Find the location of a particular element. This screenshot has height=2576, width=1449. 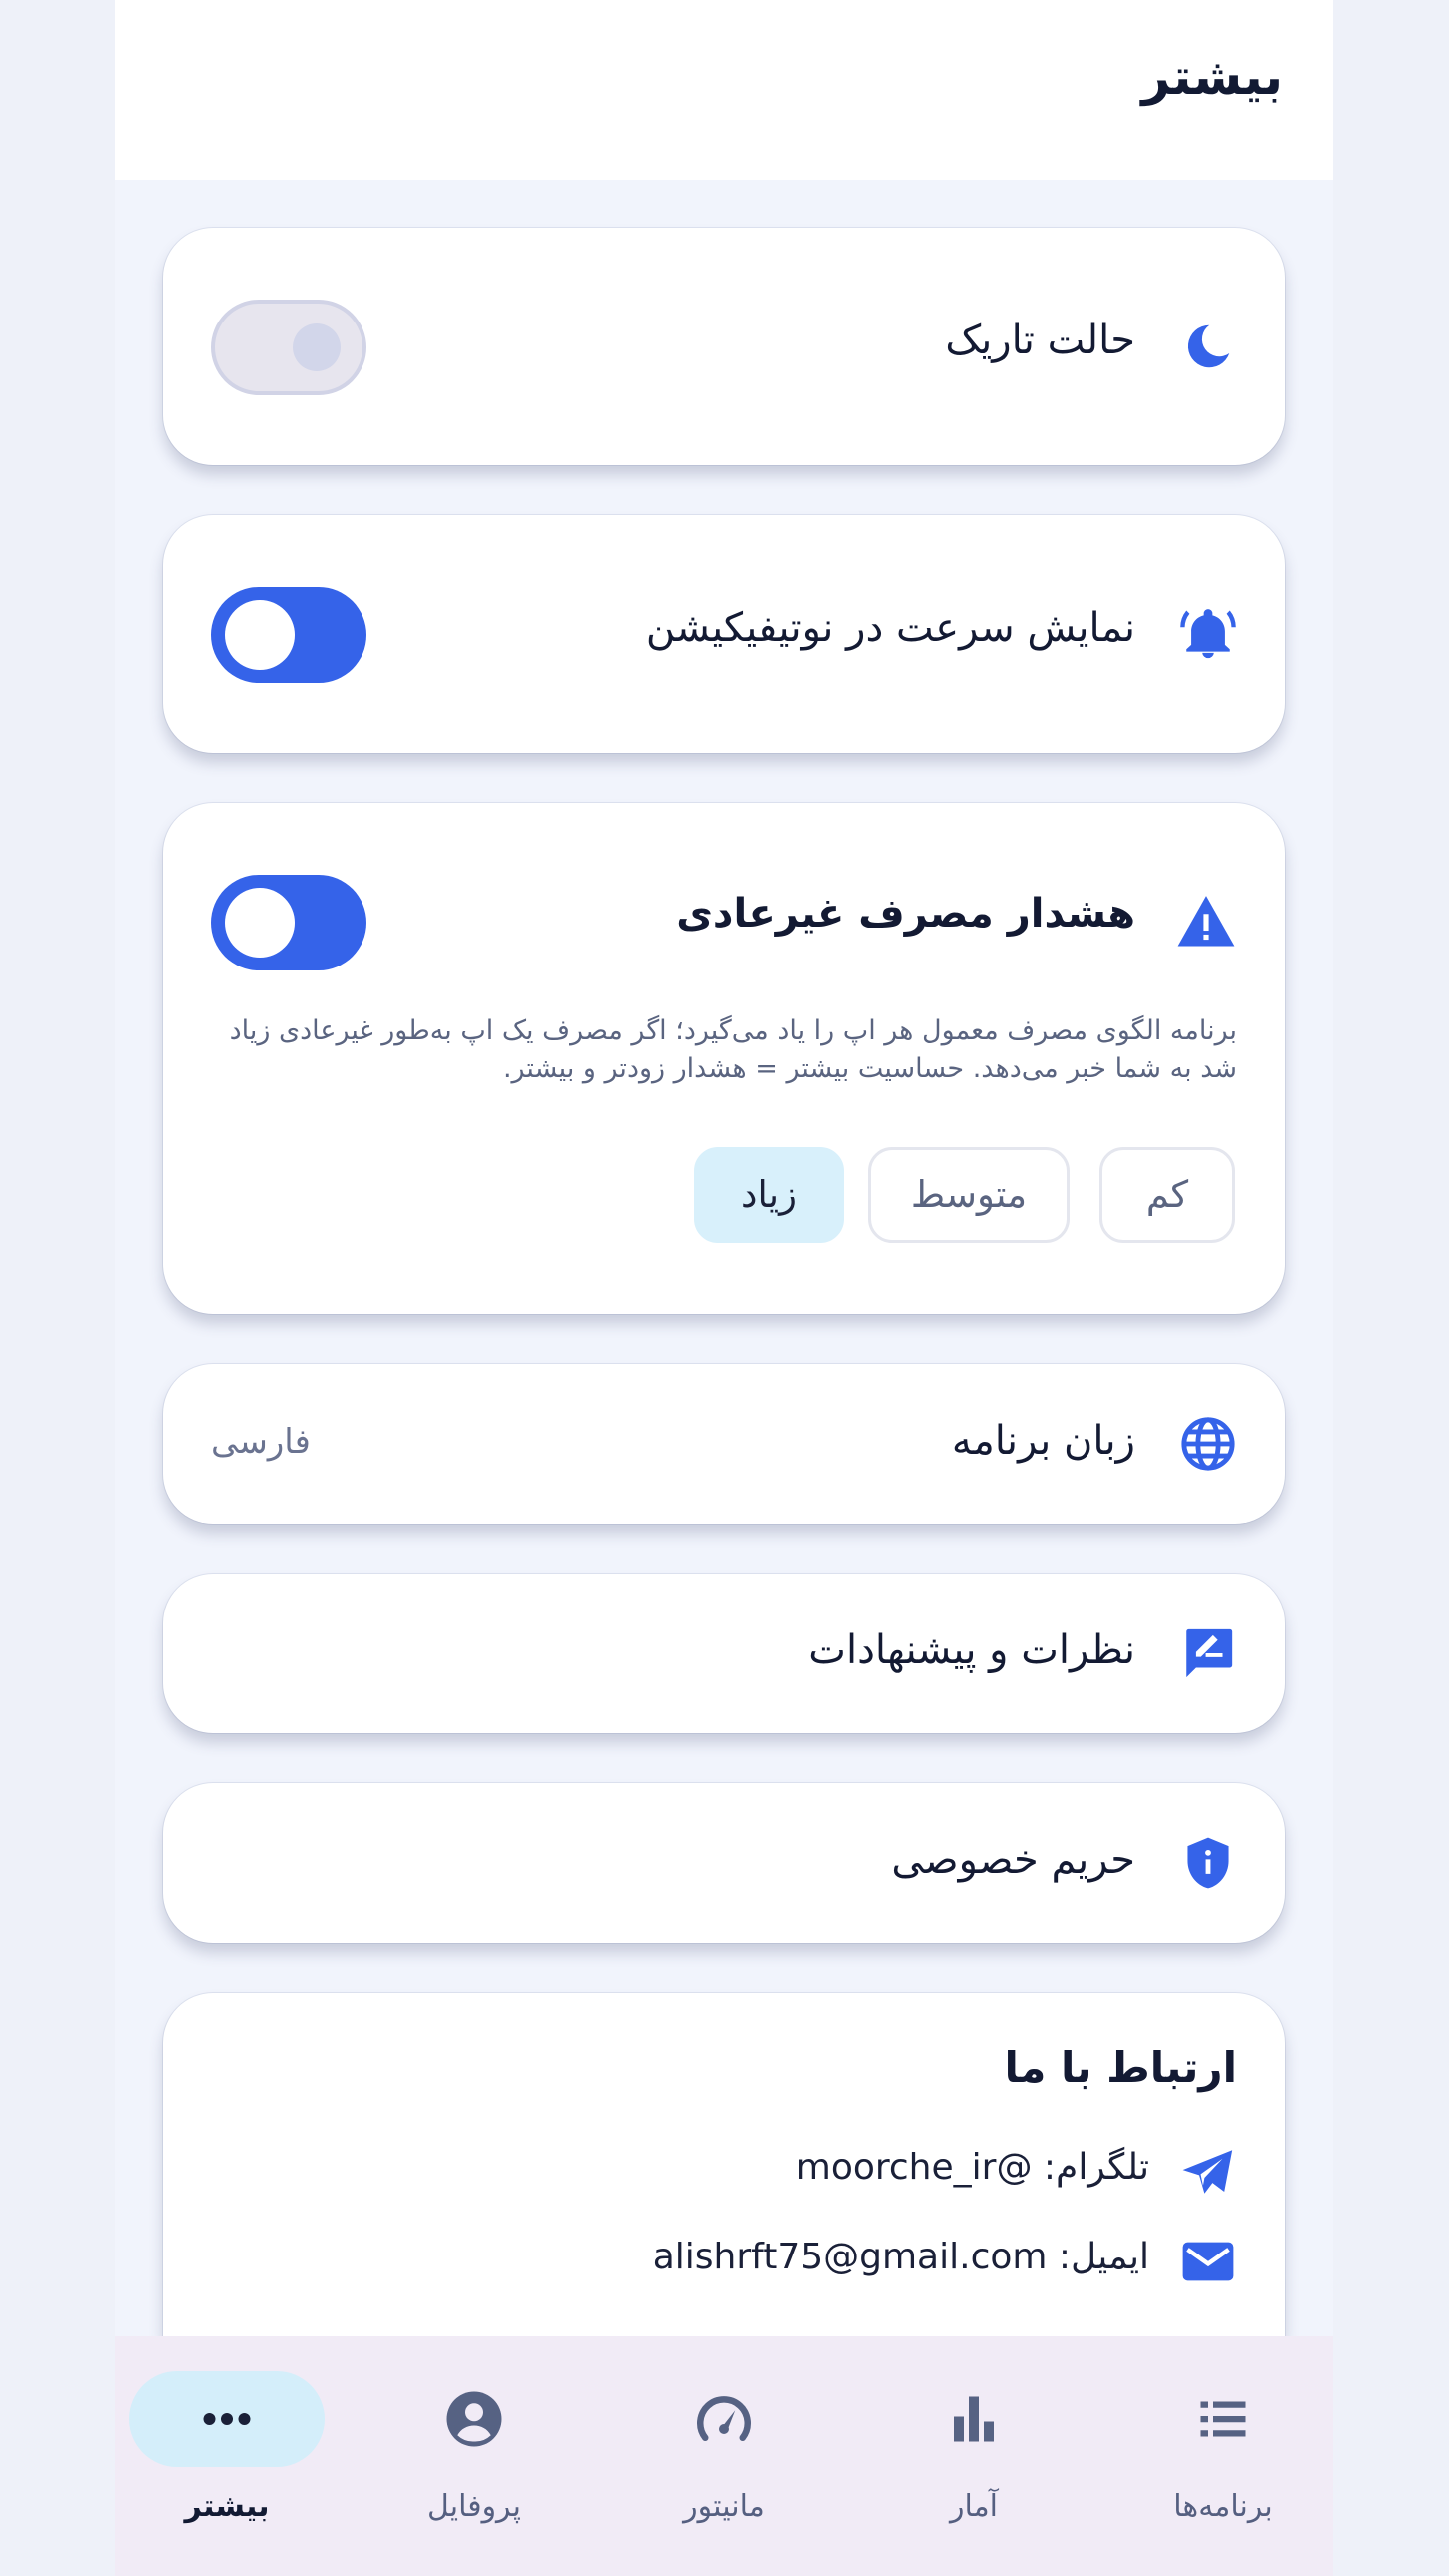

bell-icon is located at coordinates (1208, 634).